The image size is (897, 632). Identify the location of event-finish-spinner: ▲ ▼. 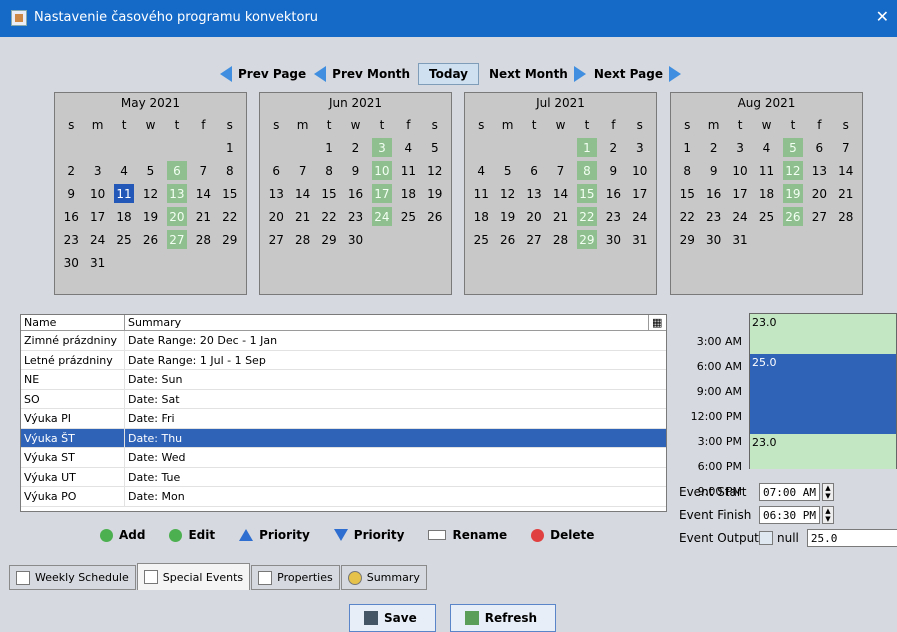
(827, 515).